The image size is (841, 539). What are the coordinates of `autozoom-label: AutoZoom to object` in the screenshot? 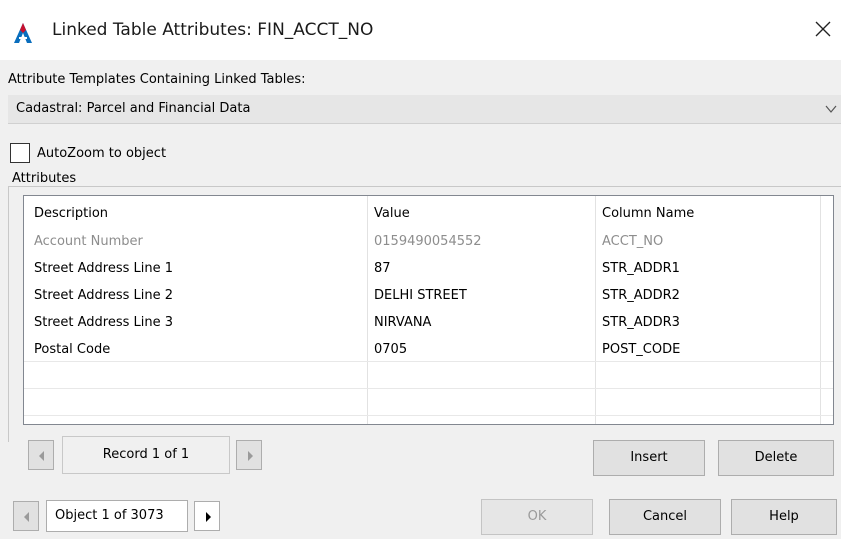 It's located at (101, 153).